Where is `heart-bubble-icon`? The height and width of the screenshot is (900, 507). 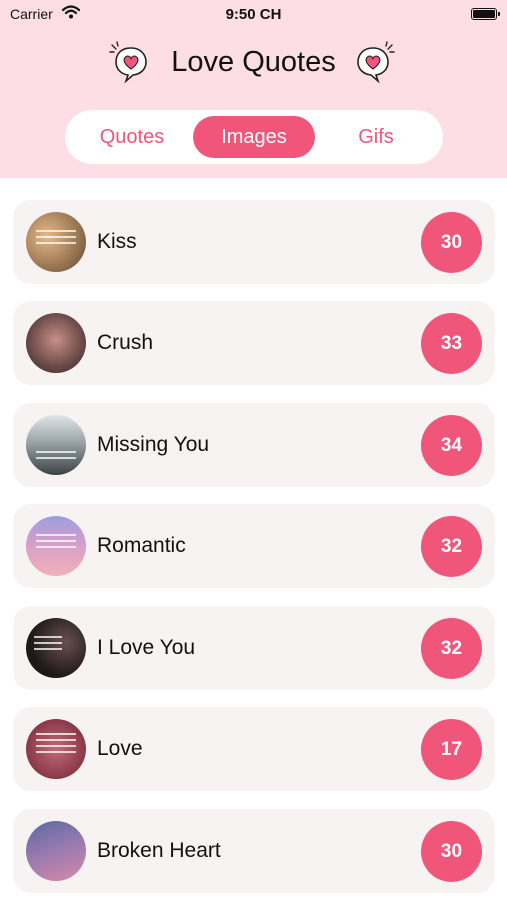 heart-bubble-icon is located at coordinates (373, 62).